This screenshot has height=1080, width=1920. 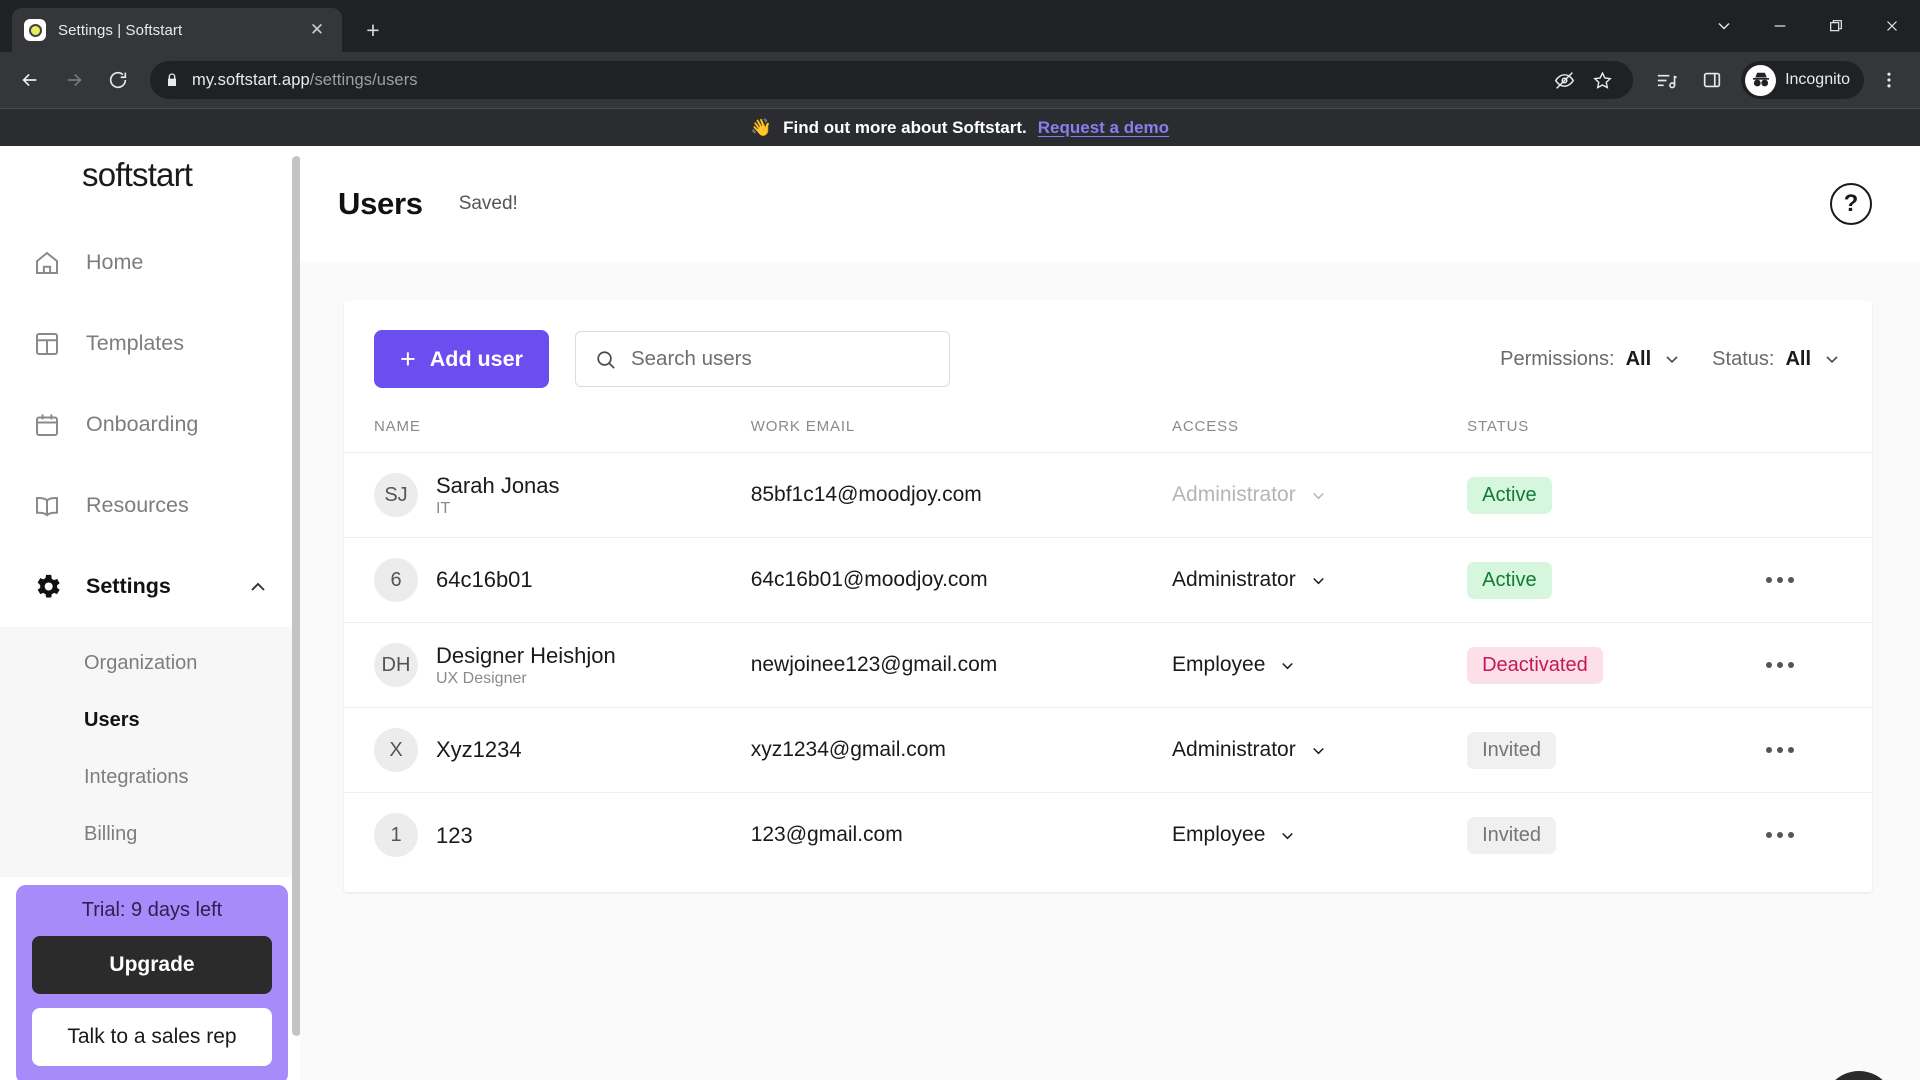 What do you see at coordinates (1892, 26) in the screenshot?
I see `window-close-icon` at bounding box center [1892, 26].